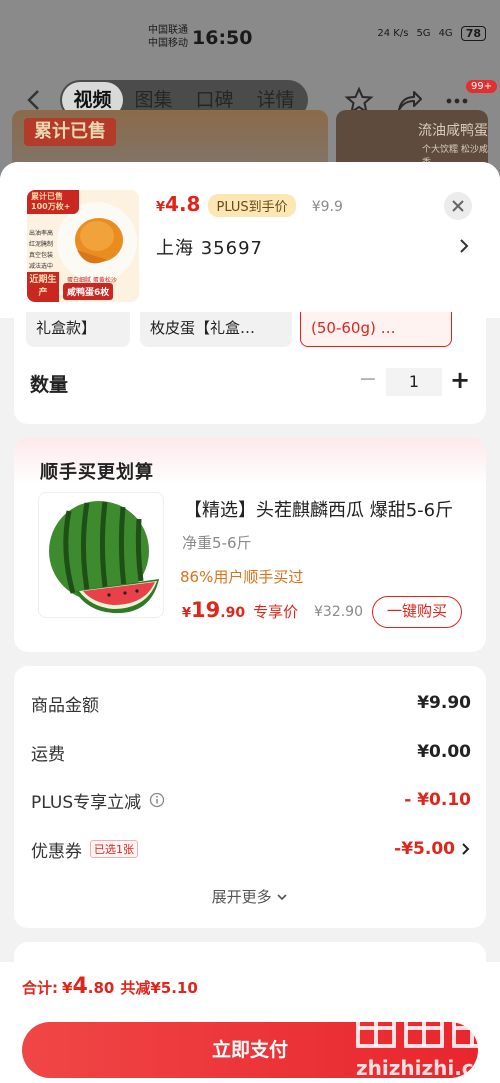  What do you see at coordinates (53, 202) in the screenshot?
I see `thumb-sold-tag: 累计已售100万枚+` at bounding box center [53, 202].